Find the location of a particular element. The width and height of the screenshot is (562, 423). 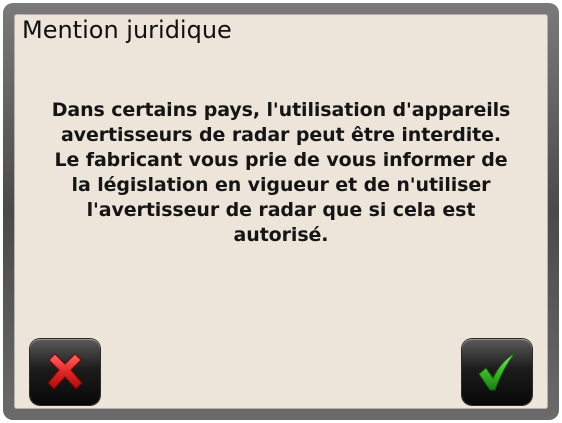

dialog-title: Mention juridique is located at coordinates (127, 30).